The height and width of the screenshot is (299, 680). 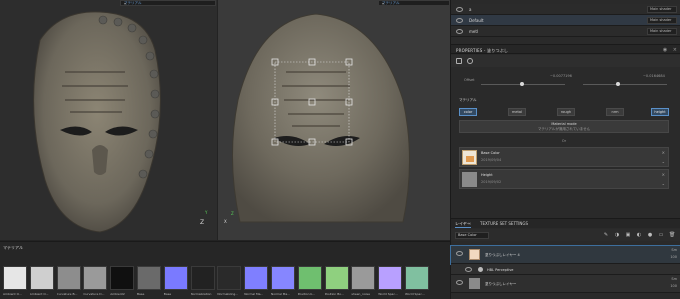 What do you see at coordinates (470, 61) in the screenshot?
I see `projection-icon` at bounding box center [470, 61].